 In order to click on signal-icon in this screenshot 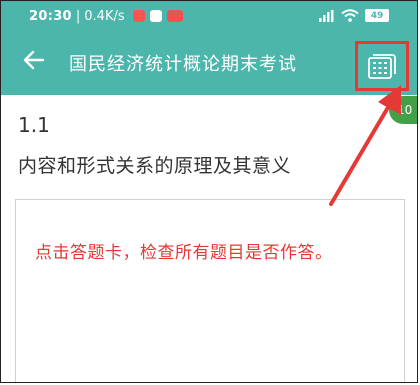, I will do `click(326, 15)`.